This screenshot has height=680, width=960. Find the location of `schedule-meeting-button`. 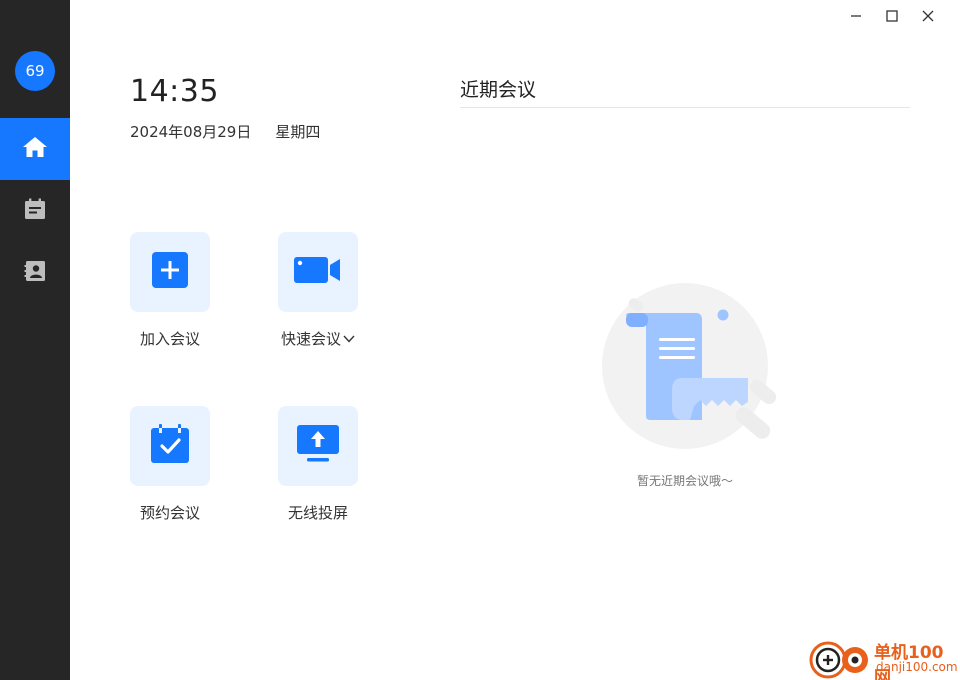

schedule-meeting-button is located at coordinates (170, 446).